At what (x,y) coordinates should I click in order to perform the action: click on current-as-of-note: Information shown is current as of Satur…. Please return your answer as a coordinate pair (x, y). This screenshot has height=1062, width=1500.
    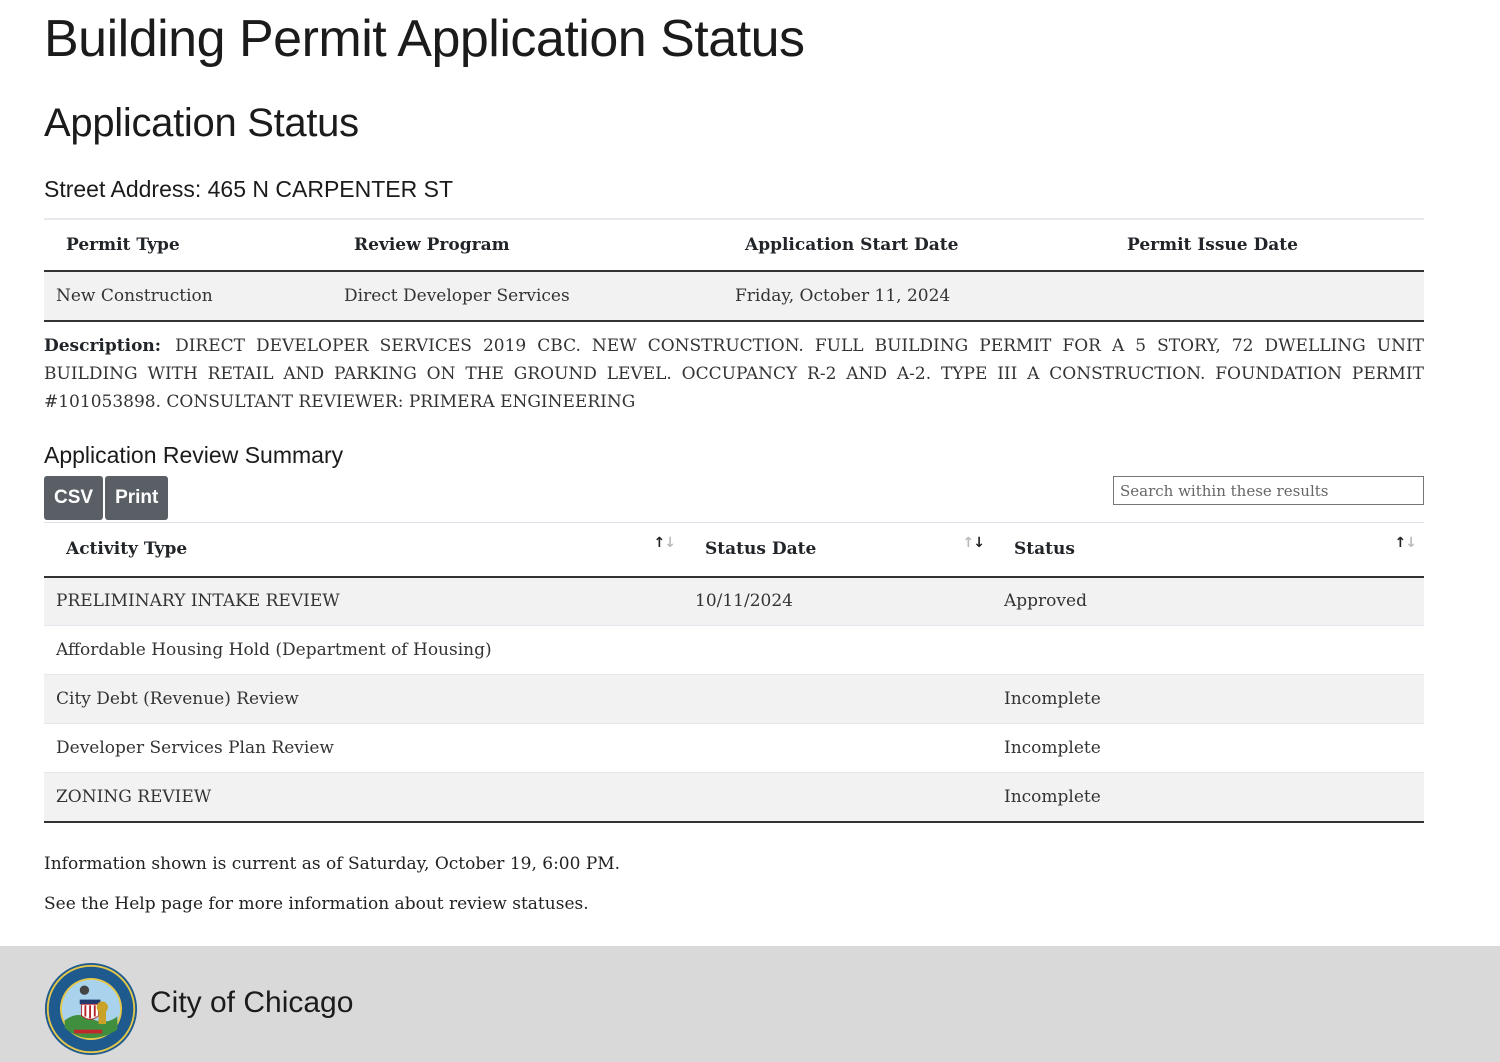
    Looking at the image, I should click on (332, 863).